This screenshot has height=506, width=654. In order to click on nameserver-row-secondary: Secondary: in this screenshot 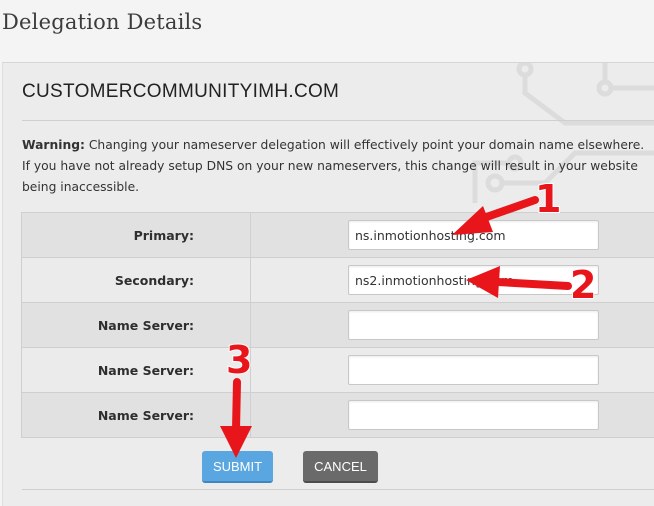, I will do `click(338, 280)`.